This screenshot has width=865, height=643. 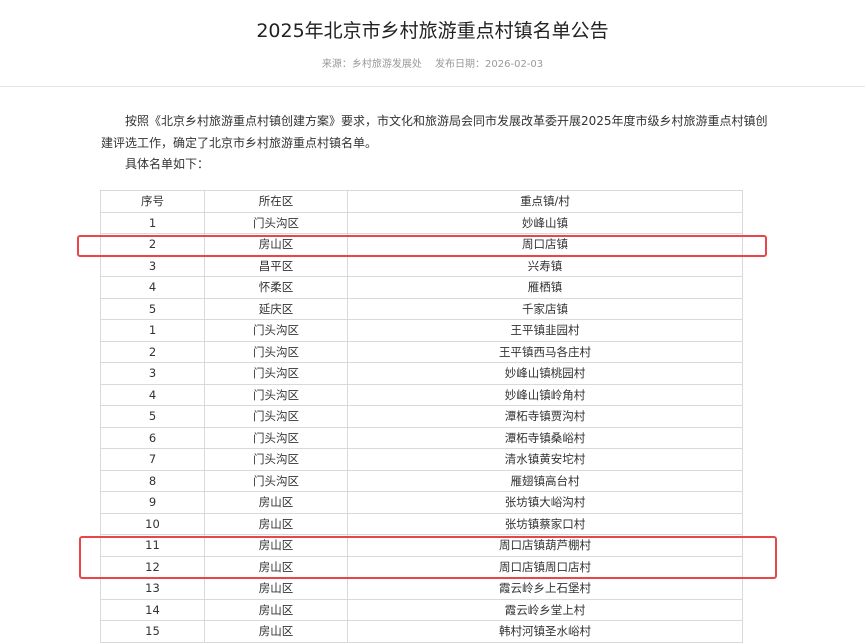 What do you see at coordinates (545, 480) in the screenshot?
I see `cell-town-village: 雁翅镇高台村` at bounding box center [545, 480].